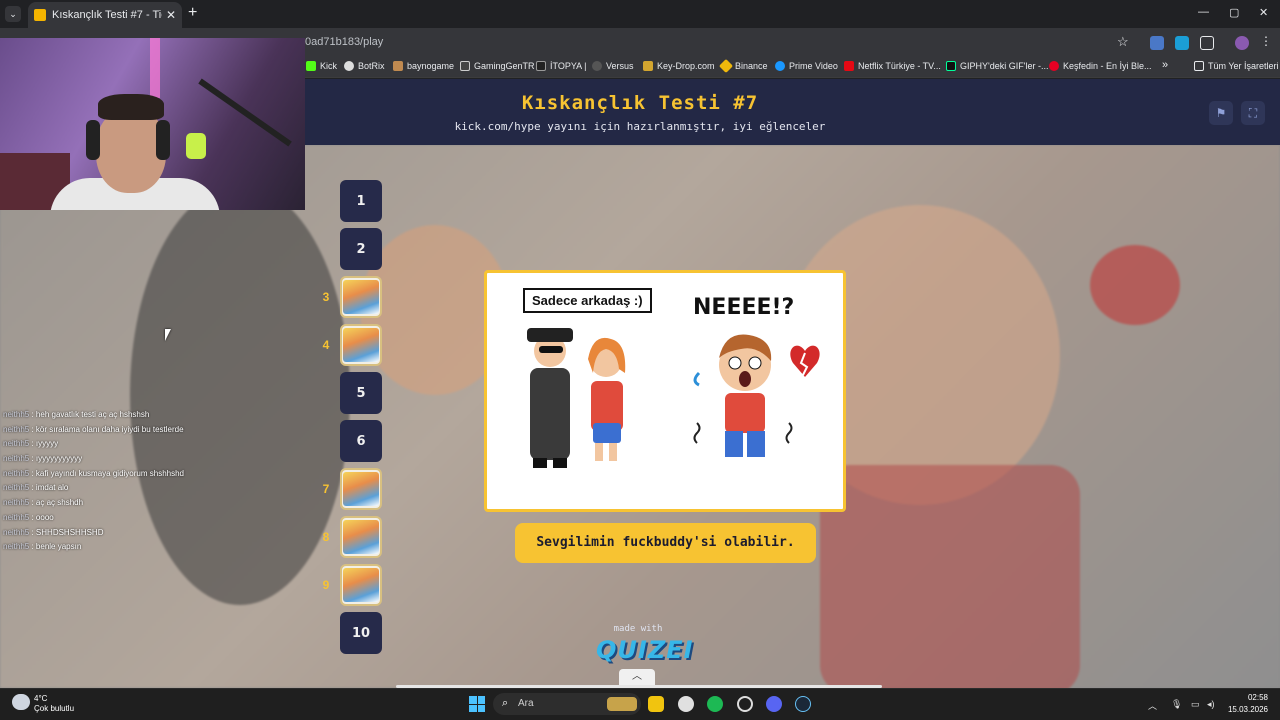 The image size is (1280, 720). I want to click on rank-slot-5: 5, so click(361, 393).